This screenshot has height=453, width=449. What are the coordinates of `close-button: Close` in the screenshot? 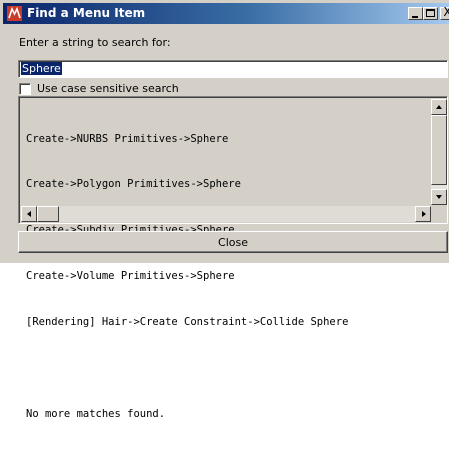 It's located at (233, 242).